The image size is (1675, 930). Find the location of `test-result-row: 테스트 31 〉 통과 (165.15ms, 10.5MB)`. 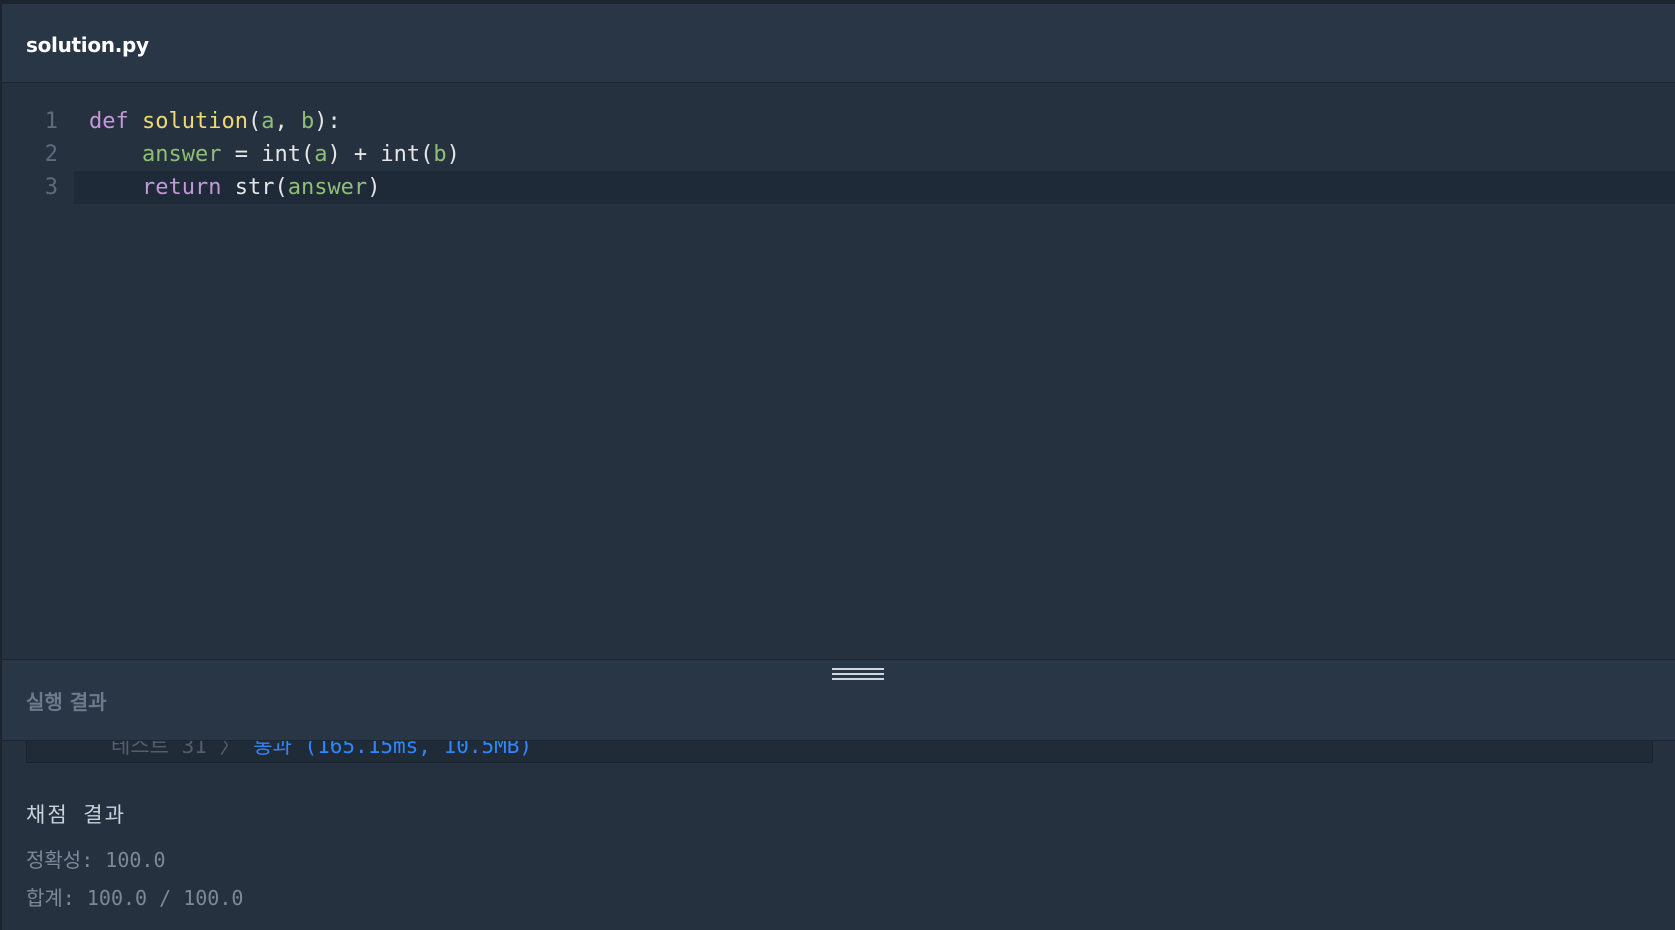

test-result-row: 테스트 31 〉 통과 (165.15ms, 10.5MB) is located at coordinates (321, 750).